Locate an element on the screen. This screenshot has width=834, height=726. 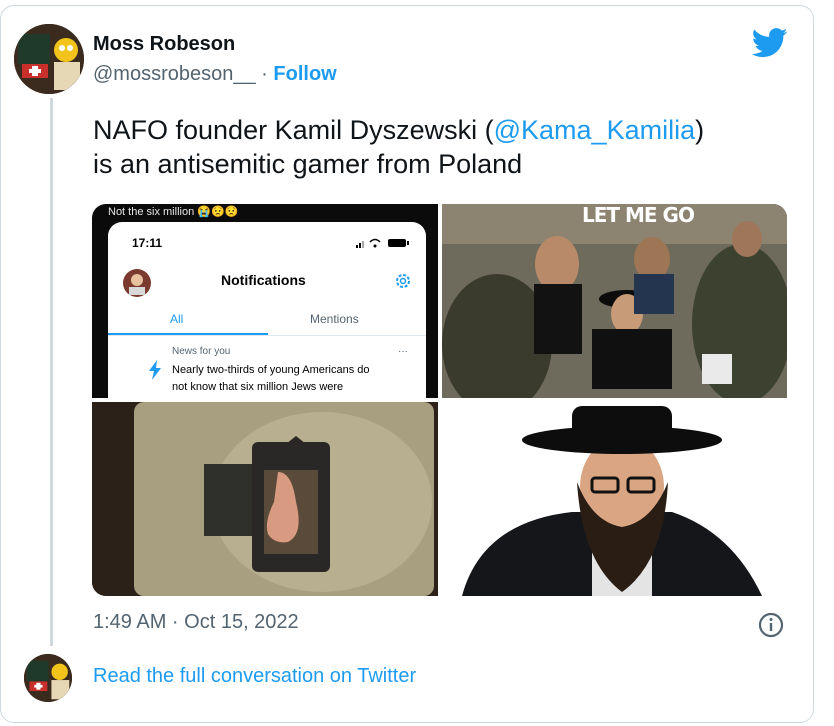
author-handle: @mossrobeson__ is located at coordinates (174, 74).